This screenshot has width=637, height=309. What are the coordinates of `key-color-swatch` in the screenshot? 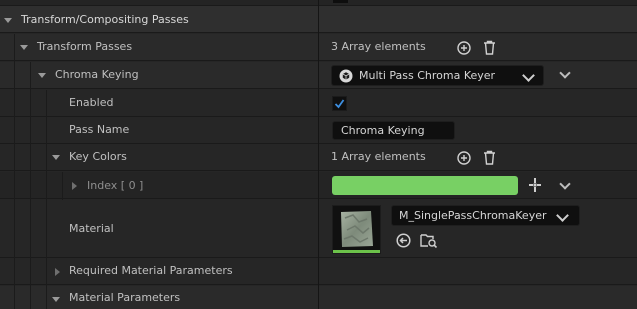 It's located at (425, 185).